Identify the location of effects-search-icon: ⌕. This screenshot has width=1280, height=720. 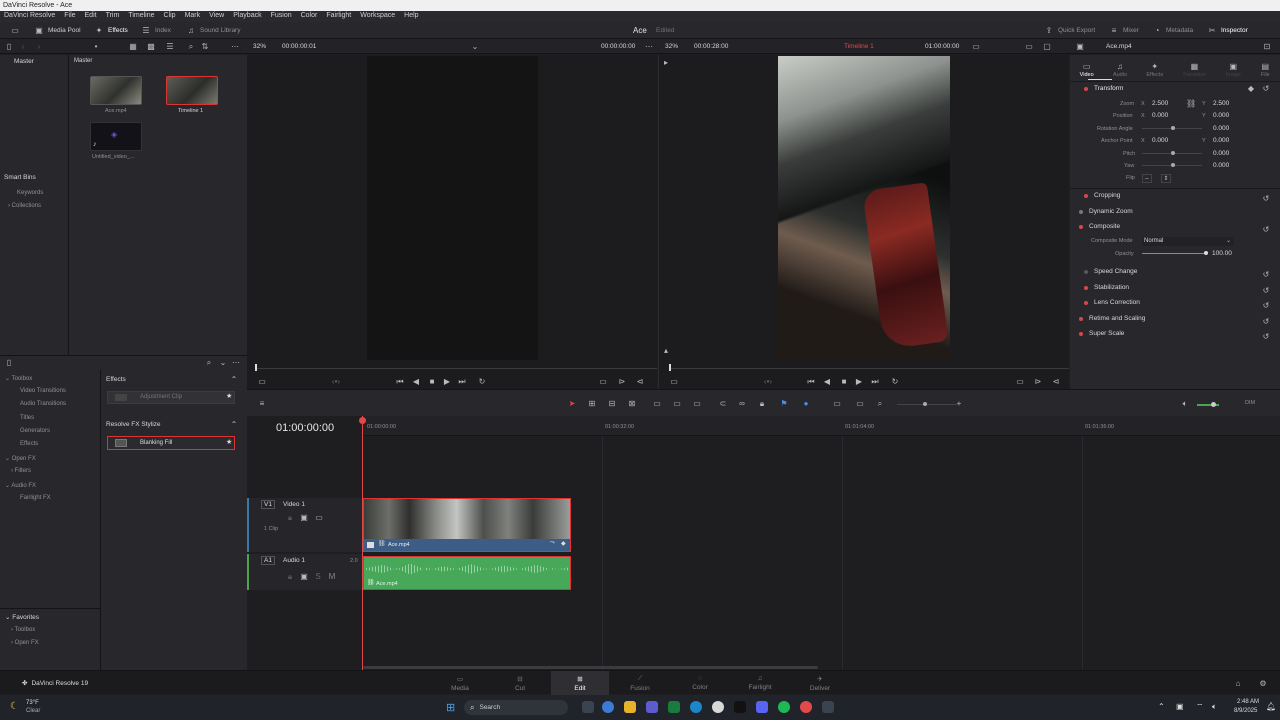
(209, 362).